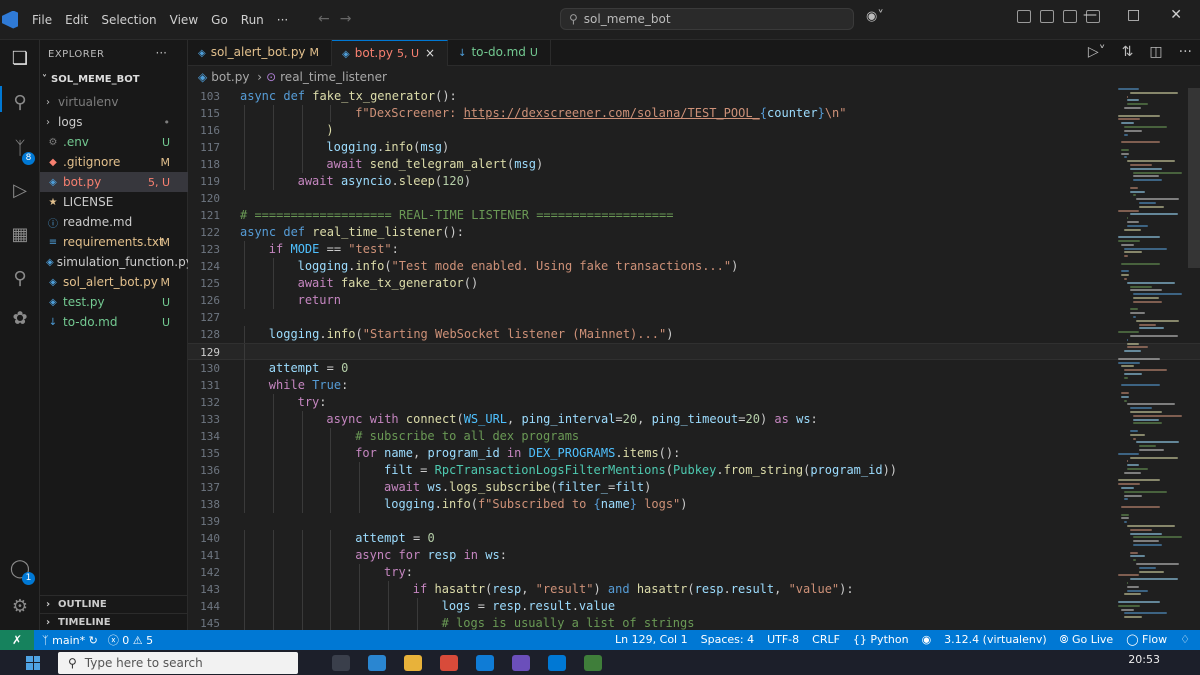 The height and width of the screenshot is (675, 1200). Describe the element at coordinates (1146, 640) in the screenshot. I see `flow-button: ◯ Flow` at that location.